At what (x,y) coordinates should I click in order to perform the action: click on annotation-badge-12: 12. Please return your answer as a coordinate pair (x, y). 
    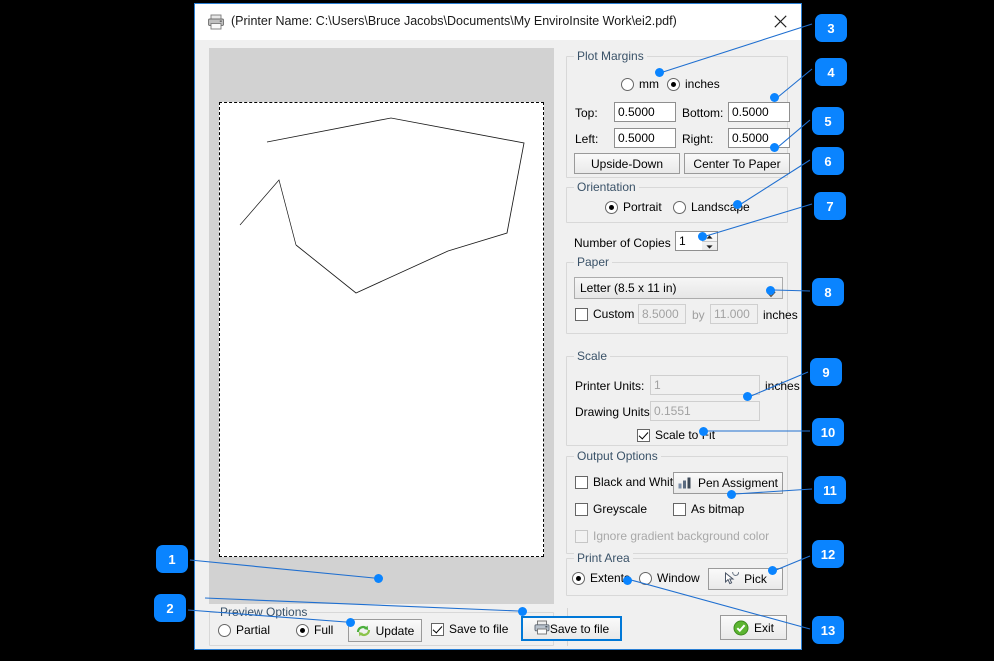
    Looking at the image, I should click on (828, 554).